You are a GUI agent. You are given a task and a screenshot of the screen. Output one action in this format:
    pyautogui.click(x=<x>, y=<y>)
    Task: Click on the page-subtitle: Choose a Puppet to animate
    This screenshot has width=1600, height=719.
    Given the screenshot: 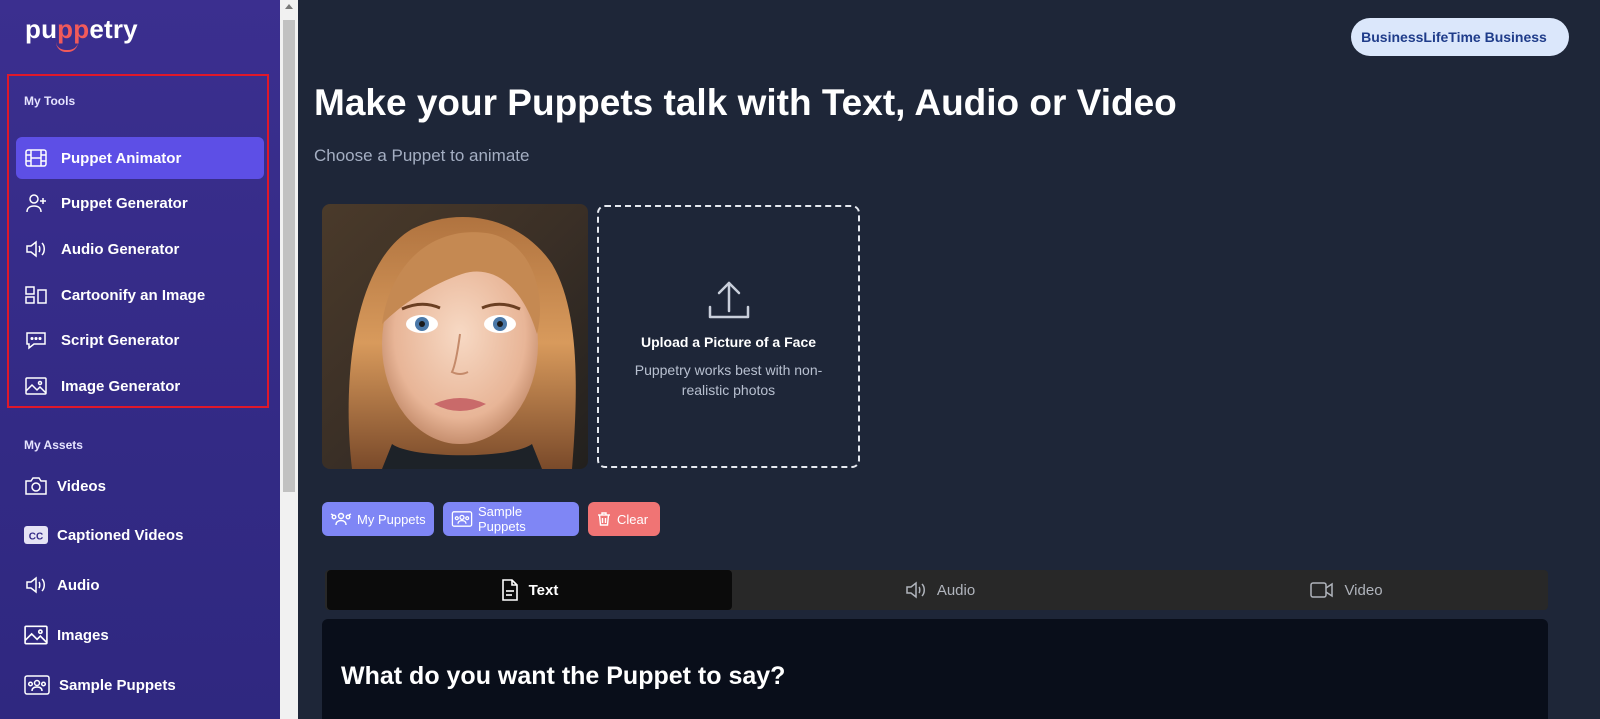 What is the action you would take?
    pyautogui.click(x=422, y=155)
    